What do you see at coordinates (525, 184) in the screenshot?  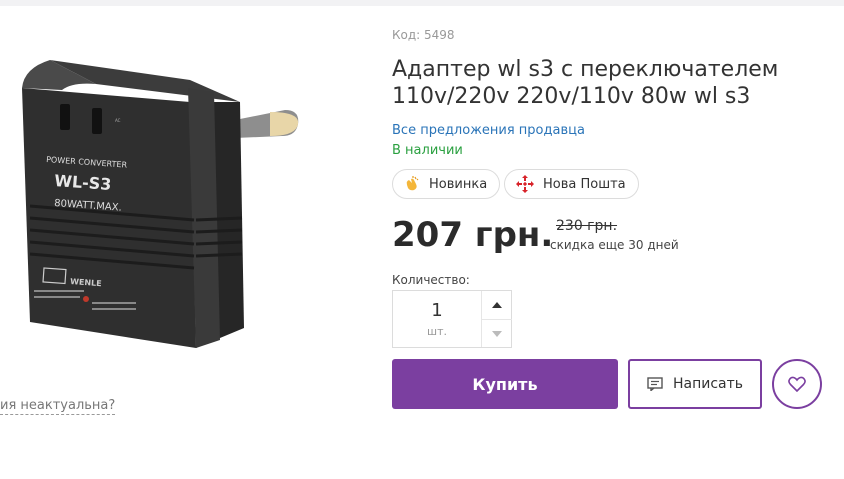 I see `nova-poshta-icon` at bounding box center [525, 184].